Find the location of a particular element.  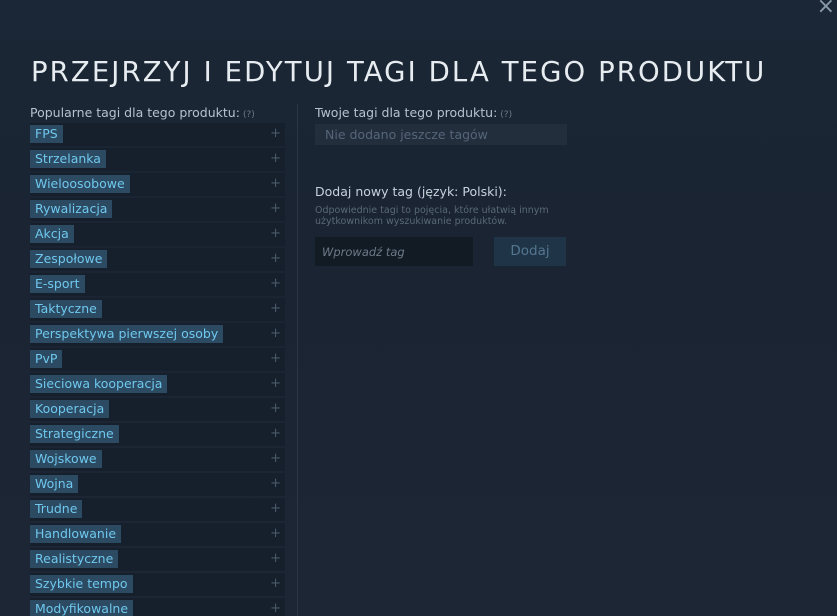

your-tags-heading-label: Twoje tagi dla tego produktu: is located at coordinates (406, 112).